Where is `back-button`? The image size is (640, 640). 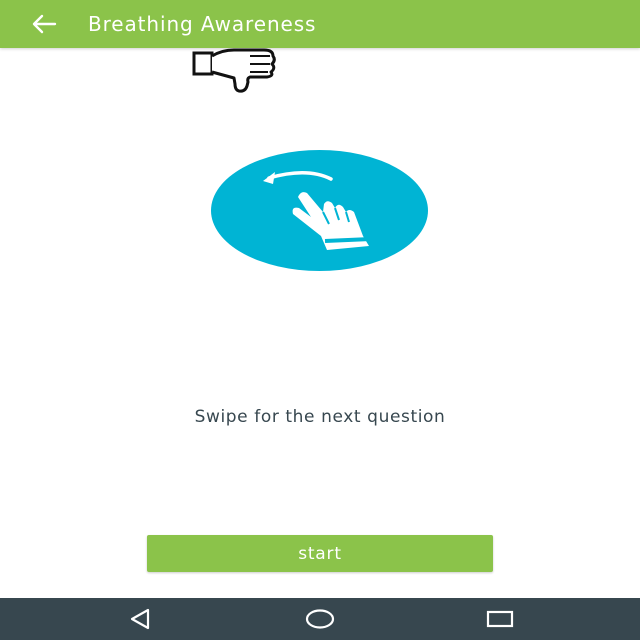
back-button is located at coordinates (44, 24).